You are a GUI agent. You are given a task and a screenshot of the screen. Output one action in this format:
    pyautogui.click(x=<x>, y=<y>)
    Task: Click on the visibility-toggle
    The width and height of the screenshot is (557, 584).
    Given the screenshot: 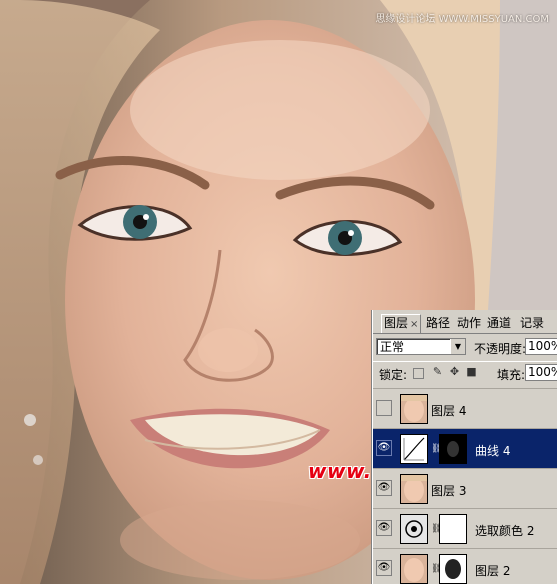 What is the action you would take?
    pyautogui.click(x=384, y=408)
    